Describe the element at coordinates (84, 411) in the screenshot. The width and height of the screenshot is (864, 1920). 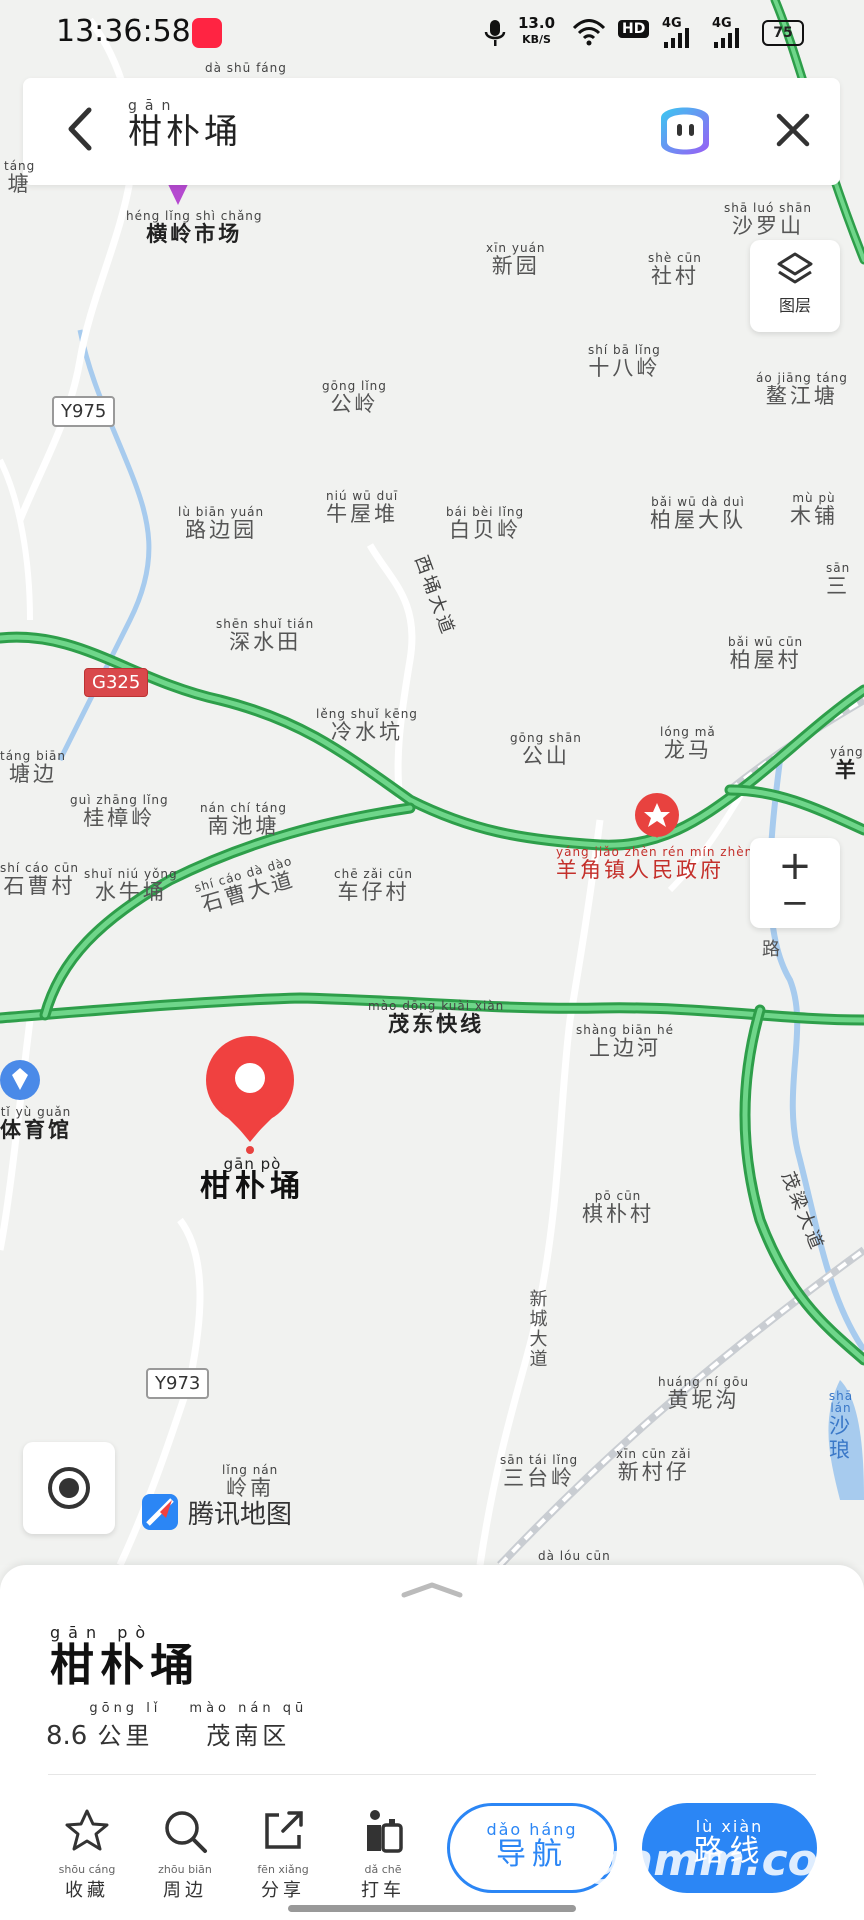
I see `road-shield-y975: Y975` at that location.